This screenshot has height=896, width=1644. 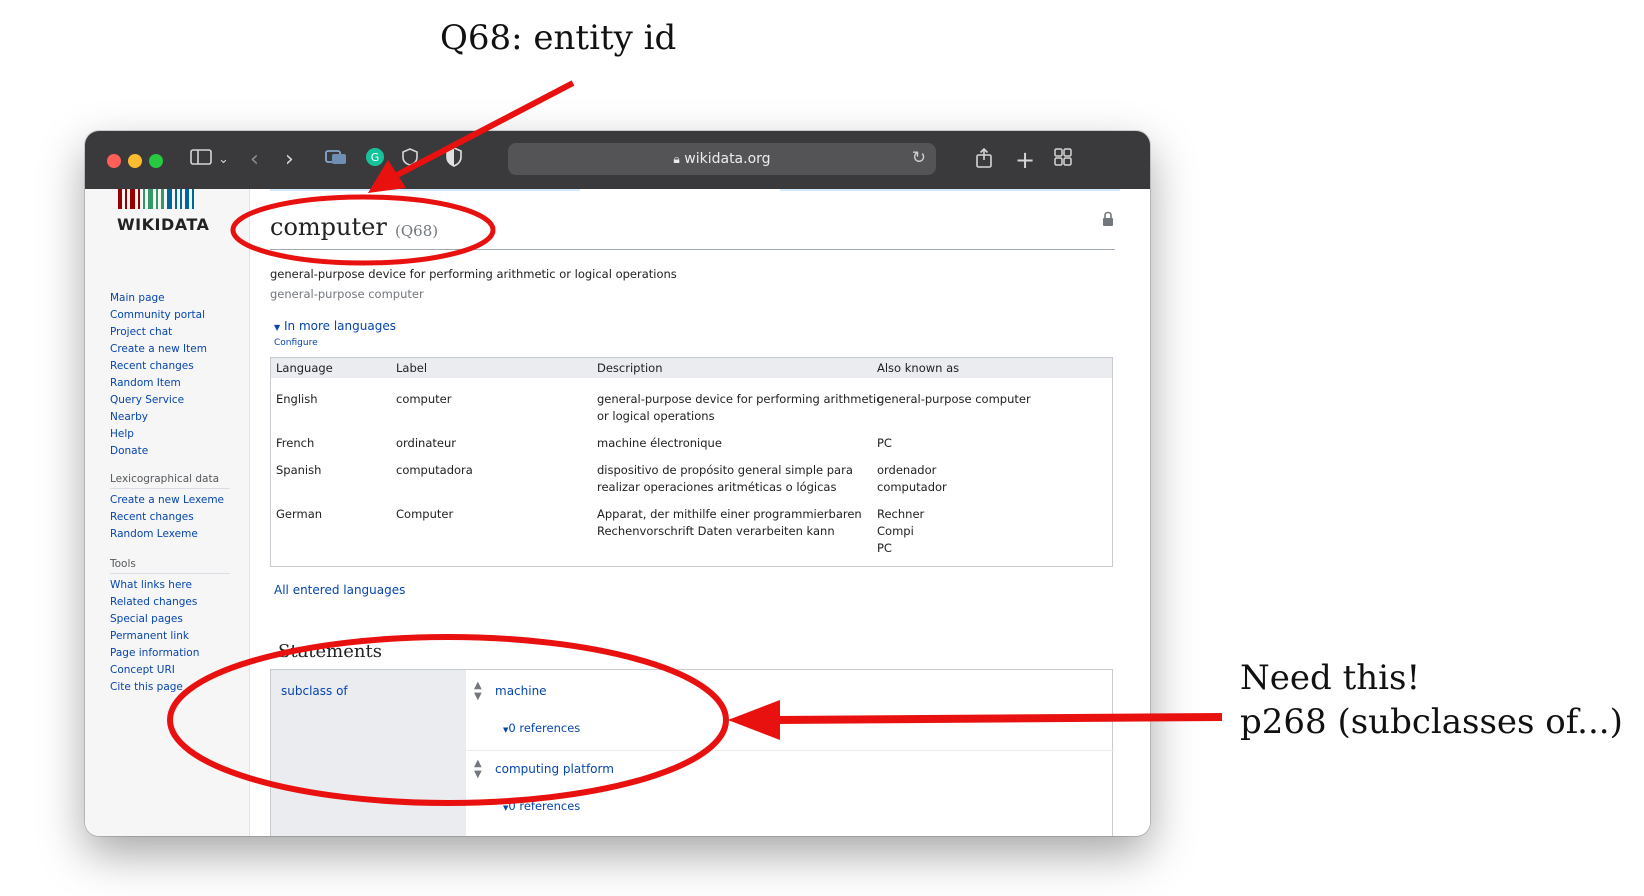 What do you see at coordinates (154, 534) in the screenshot?
I see `nav-lexeme-random-lexeme: Random Lexeme` at bounding box center [154, 534].